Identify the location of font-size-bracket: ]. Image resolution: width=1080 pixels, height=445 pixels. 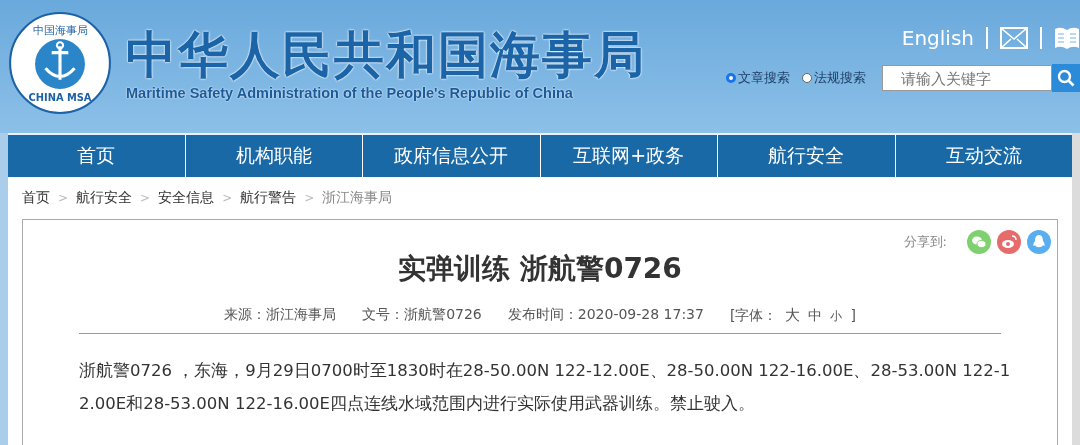
(853, 315).